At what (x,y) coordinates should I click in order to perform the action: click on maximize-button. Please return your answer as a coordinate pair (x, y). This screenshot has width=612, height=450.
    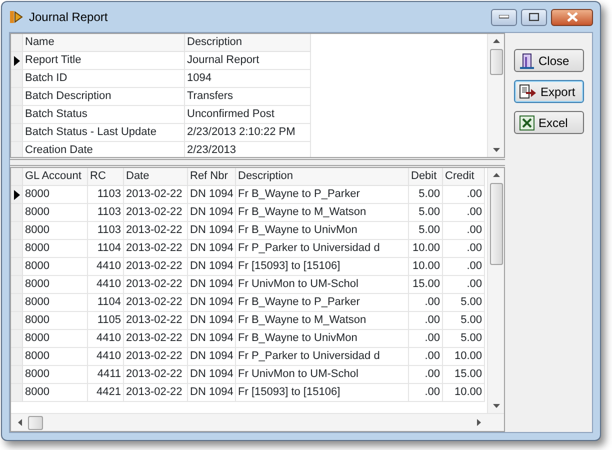
    Looking at the image, I should click on (534, 17).